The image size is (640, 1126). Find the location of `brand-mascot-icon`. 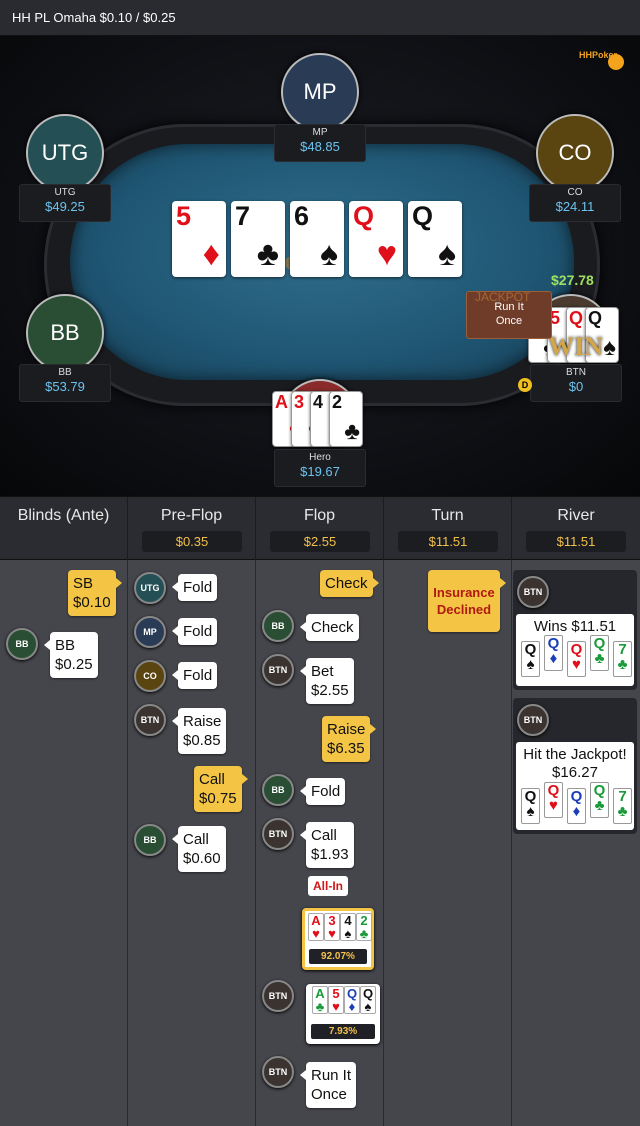

brand-mascot-icon is located at coordinates (616, 62).